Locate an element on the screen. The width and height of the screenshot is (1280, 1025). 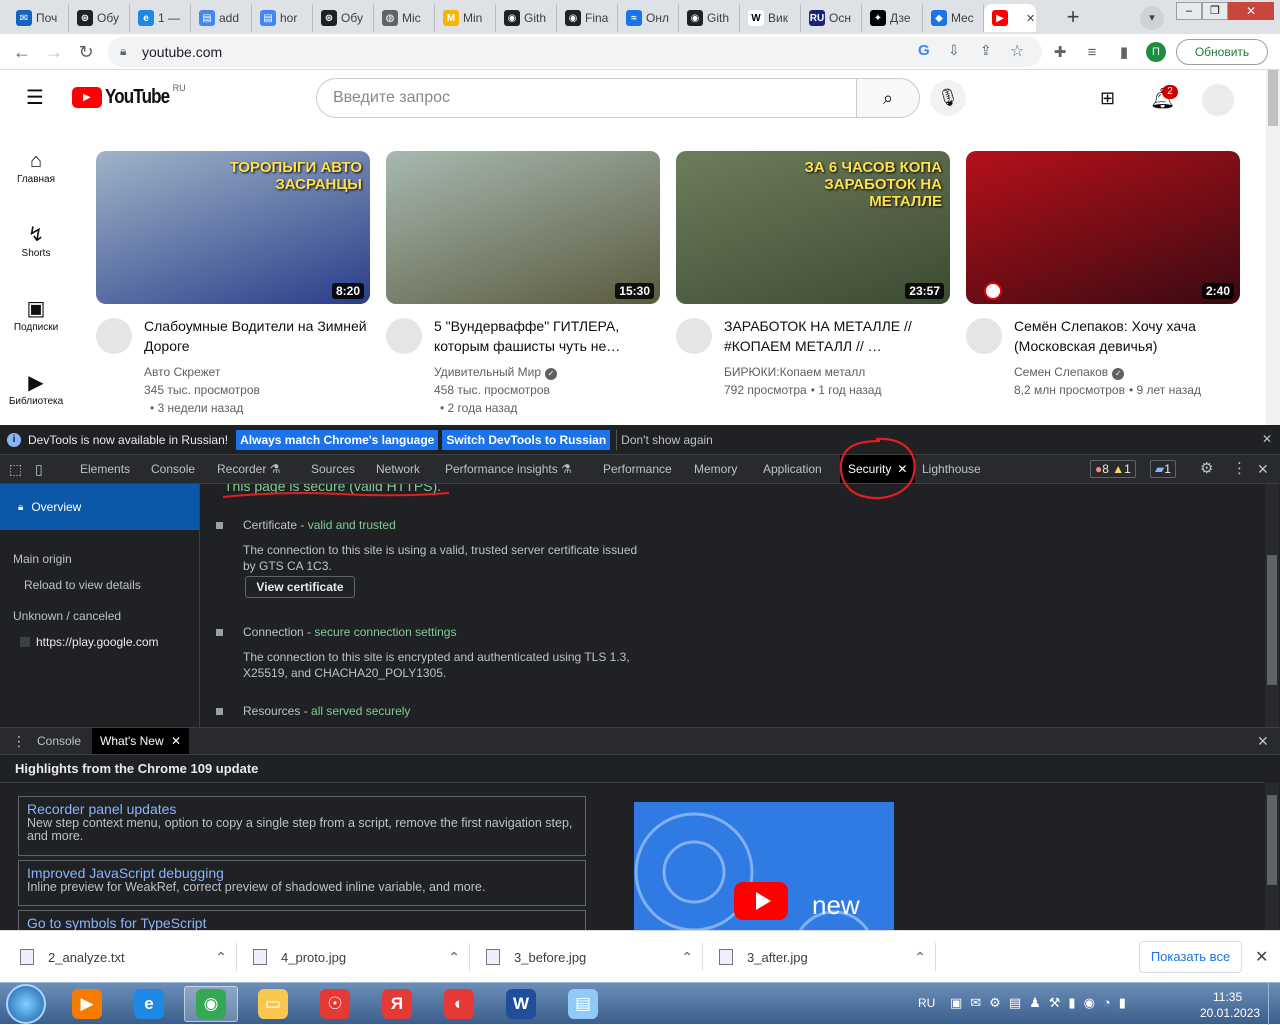
close-infobar-icon: ✕ is located at coordinates (1267, 439).